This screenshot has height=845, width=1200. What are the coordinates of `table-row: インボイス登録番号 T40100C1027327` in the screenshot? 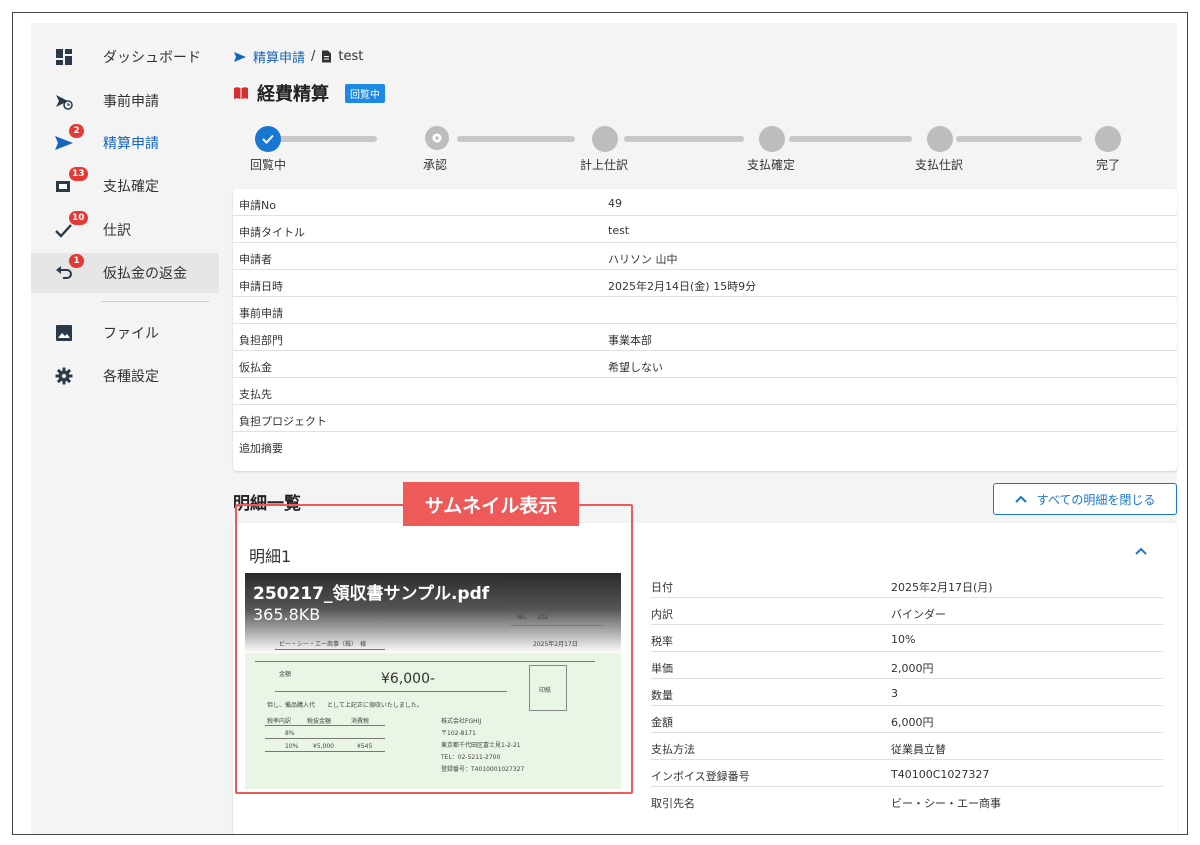 It's located at (907, 773).